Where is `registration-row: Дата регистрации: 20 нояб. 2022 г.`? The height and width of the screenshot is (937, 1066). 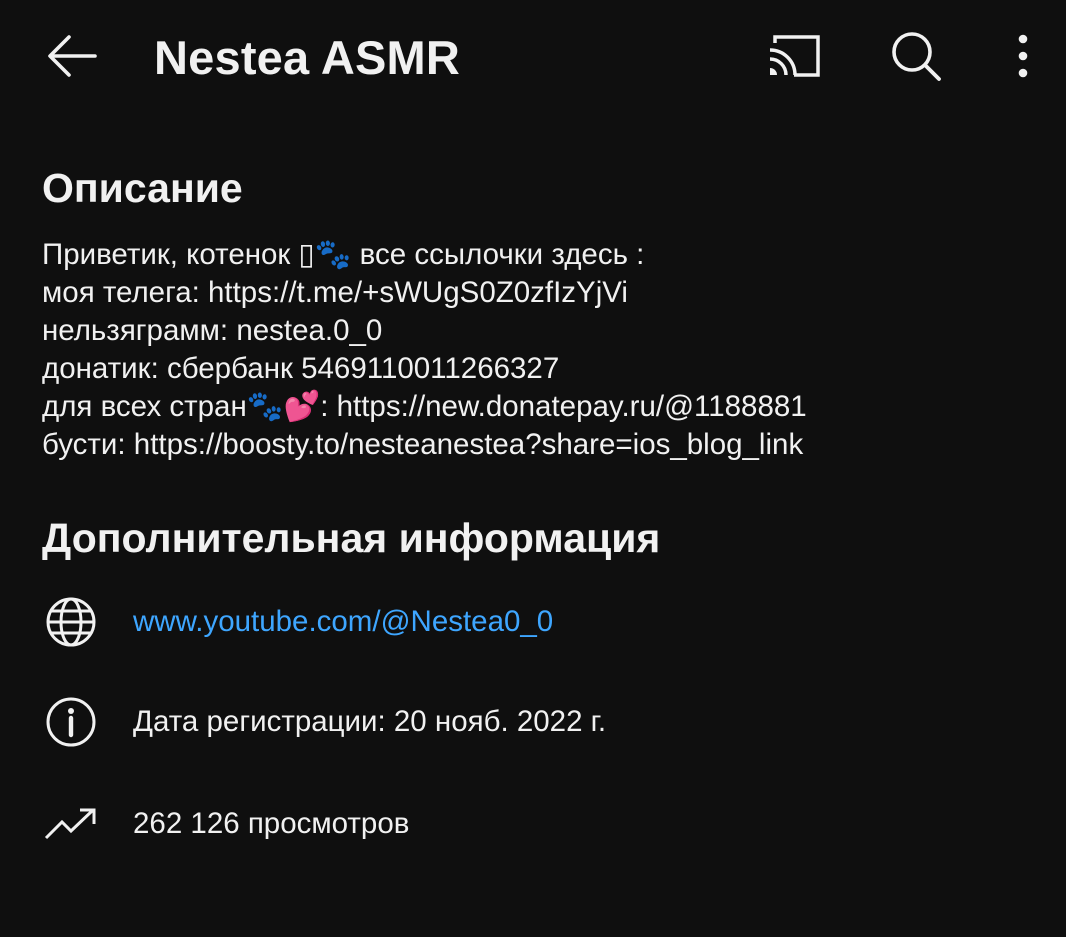 registration-row: Дата регистрации: 20 нояб. 2022 г. is located at coordinates (533, 722).